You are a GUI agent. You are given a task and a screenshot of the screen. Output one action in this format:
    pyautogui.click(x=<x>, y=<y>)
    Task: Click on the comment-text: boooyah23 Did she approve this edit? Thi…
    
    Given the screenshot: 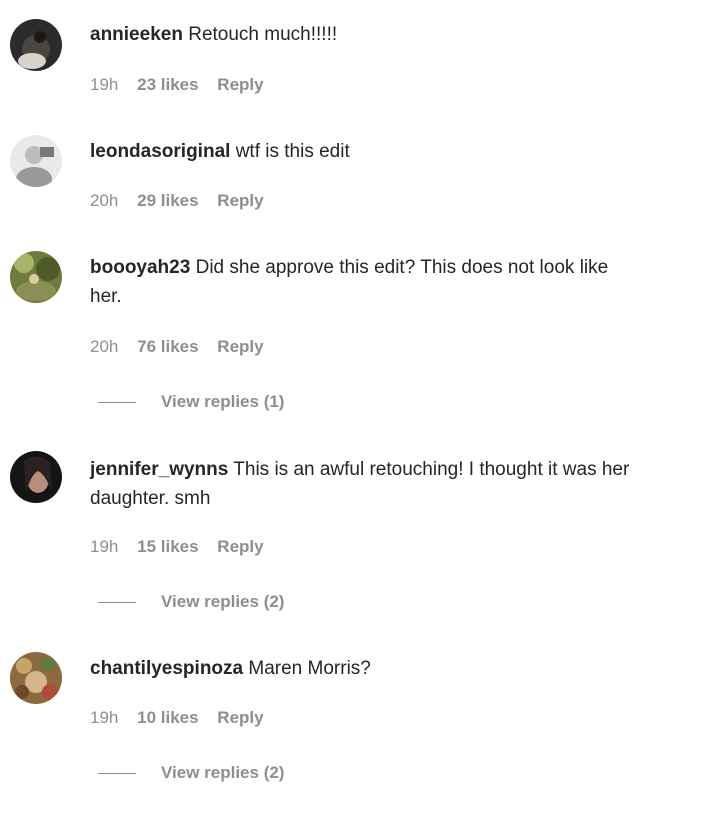 What is the action you would take?
    pyautogui.click(x=405, y=282)
    